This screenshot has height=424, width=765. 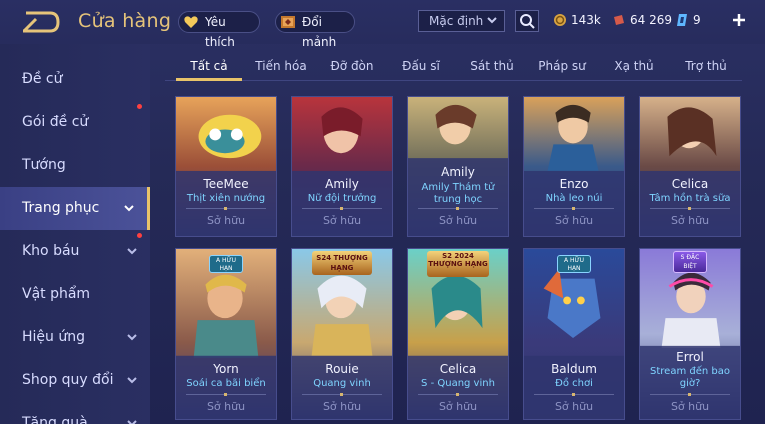 I want to click on fragments-button: Đổi mảnh, so click(x=315, y=30).